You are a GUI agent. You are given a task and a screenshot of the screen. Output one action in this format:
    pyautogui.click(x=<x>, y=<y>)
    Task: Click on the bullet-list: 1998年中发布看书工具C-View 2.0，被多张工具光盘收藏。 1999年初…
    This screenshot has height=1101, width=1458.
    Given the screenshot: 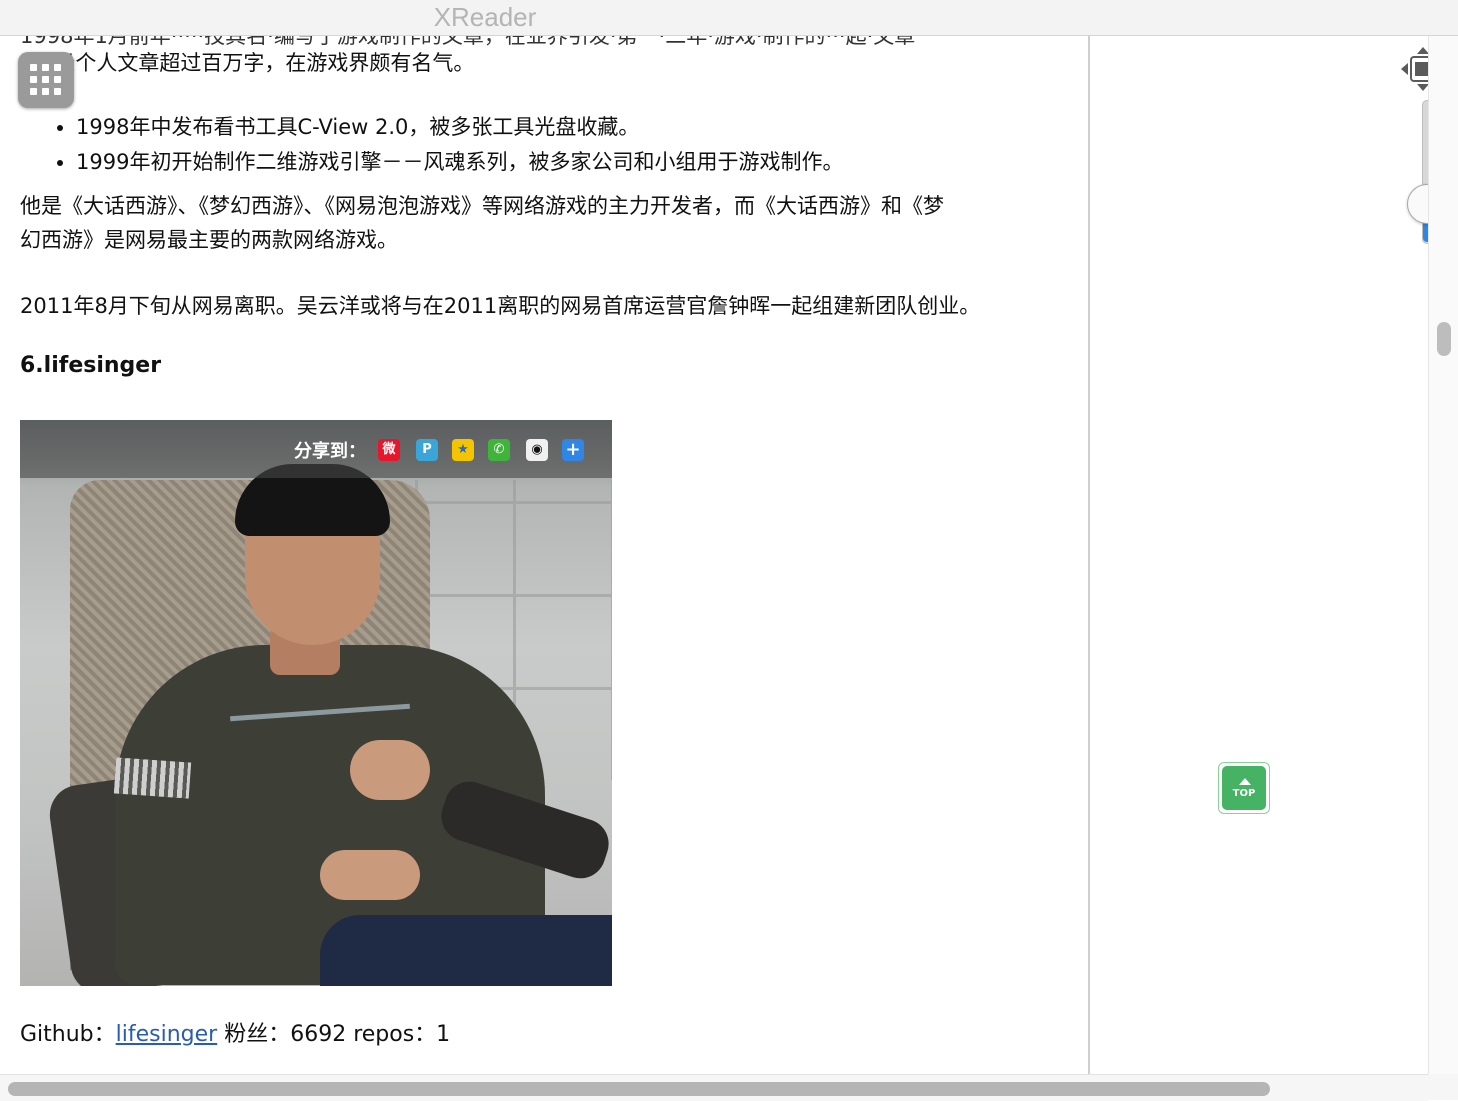 What is the action you would take?
    pyautogui.click(x=431, y=145)
    